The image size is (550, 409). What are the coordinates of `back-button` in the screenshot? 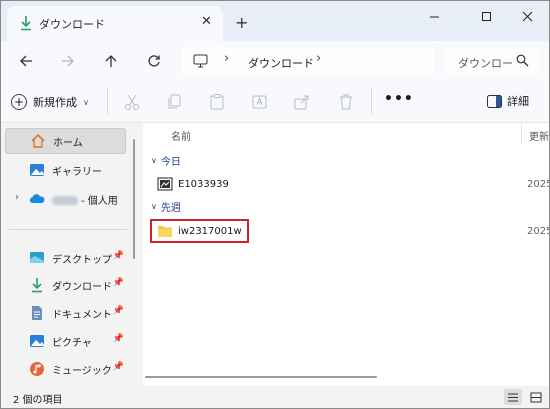 It's located at (26, 61).